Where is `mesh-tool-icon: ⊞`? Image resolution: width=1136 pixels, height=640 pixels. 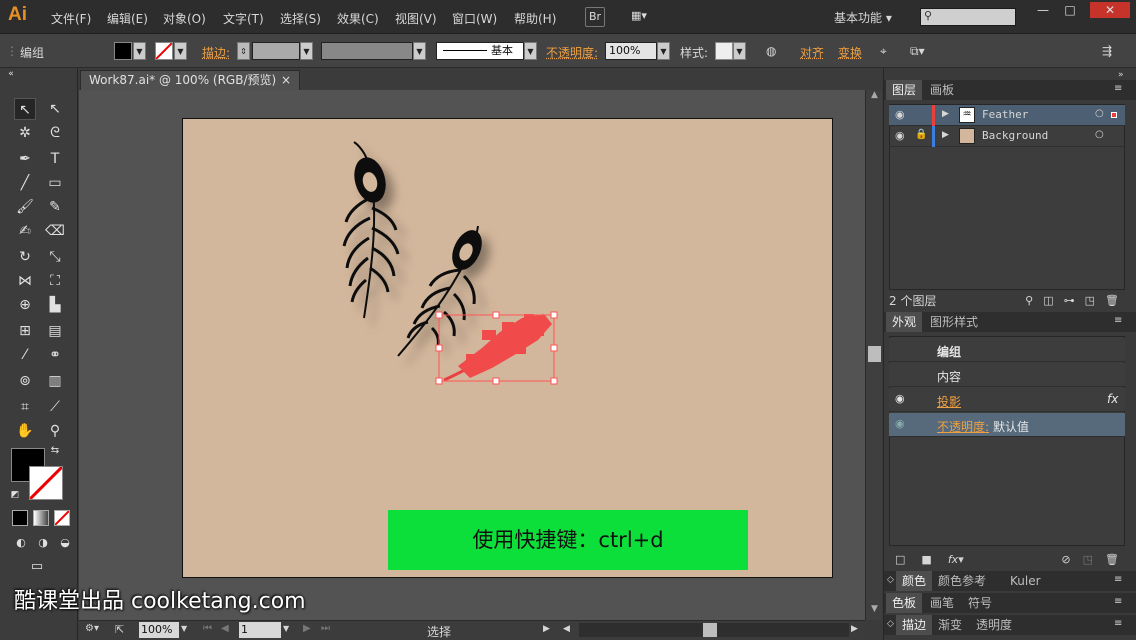 mesh-tool-icon: ⊞ is located at coordinates (25, 331).